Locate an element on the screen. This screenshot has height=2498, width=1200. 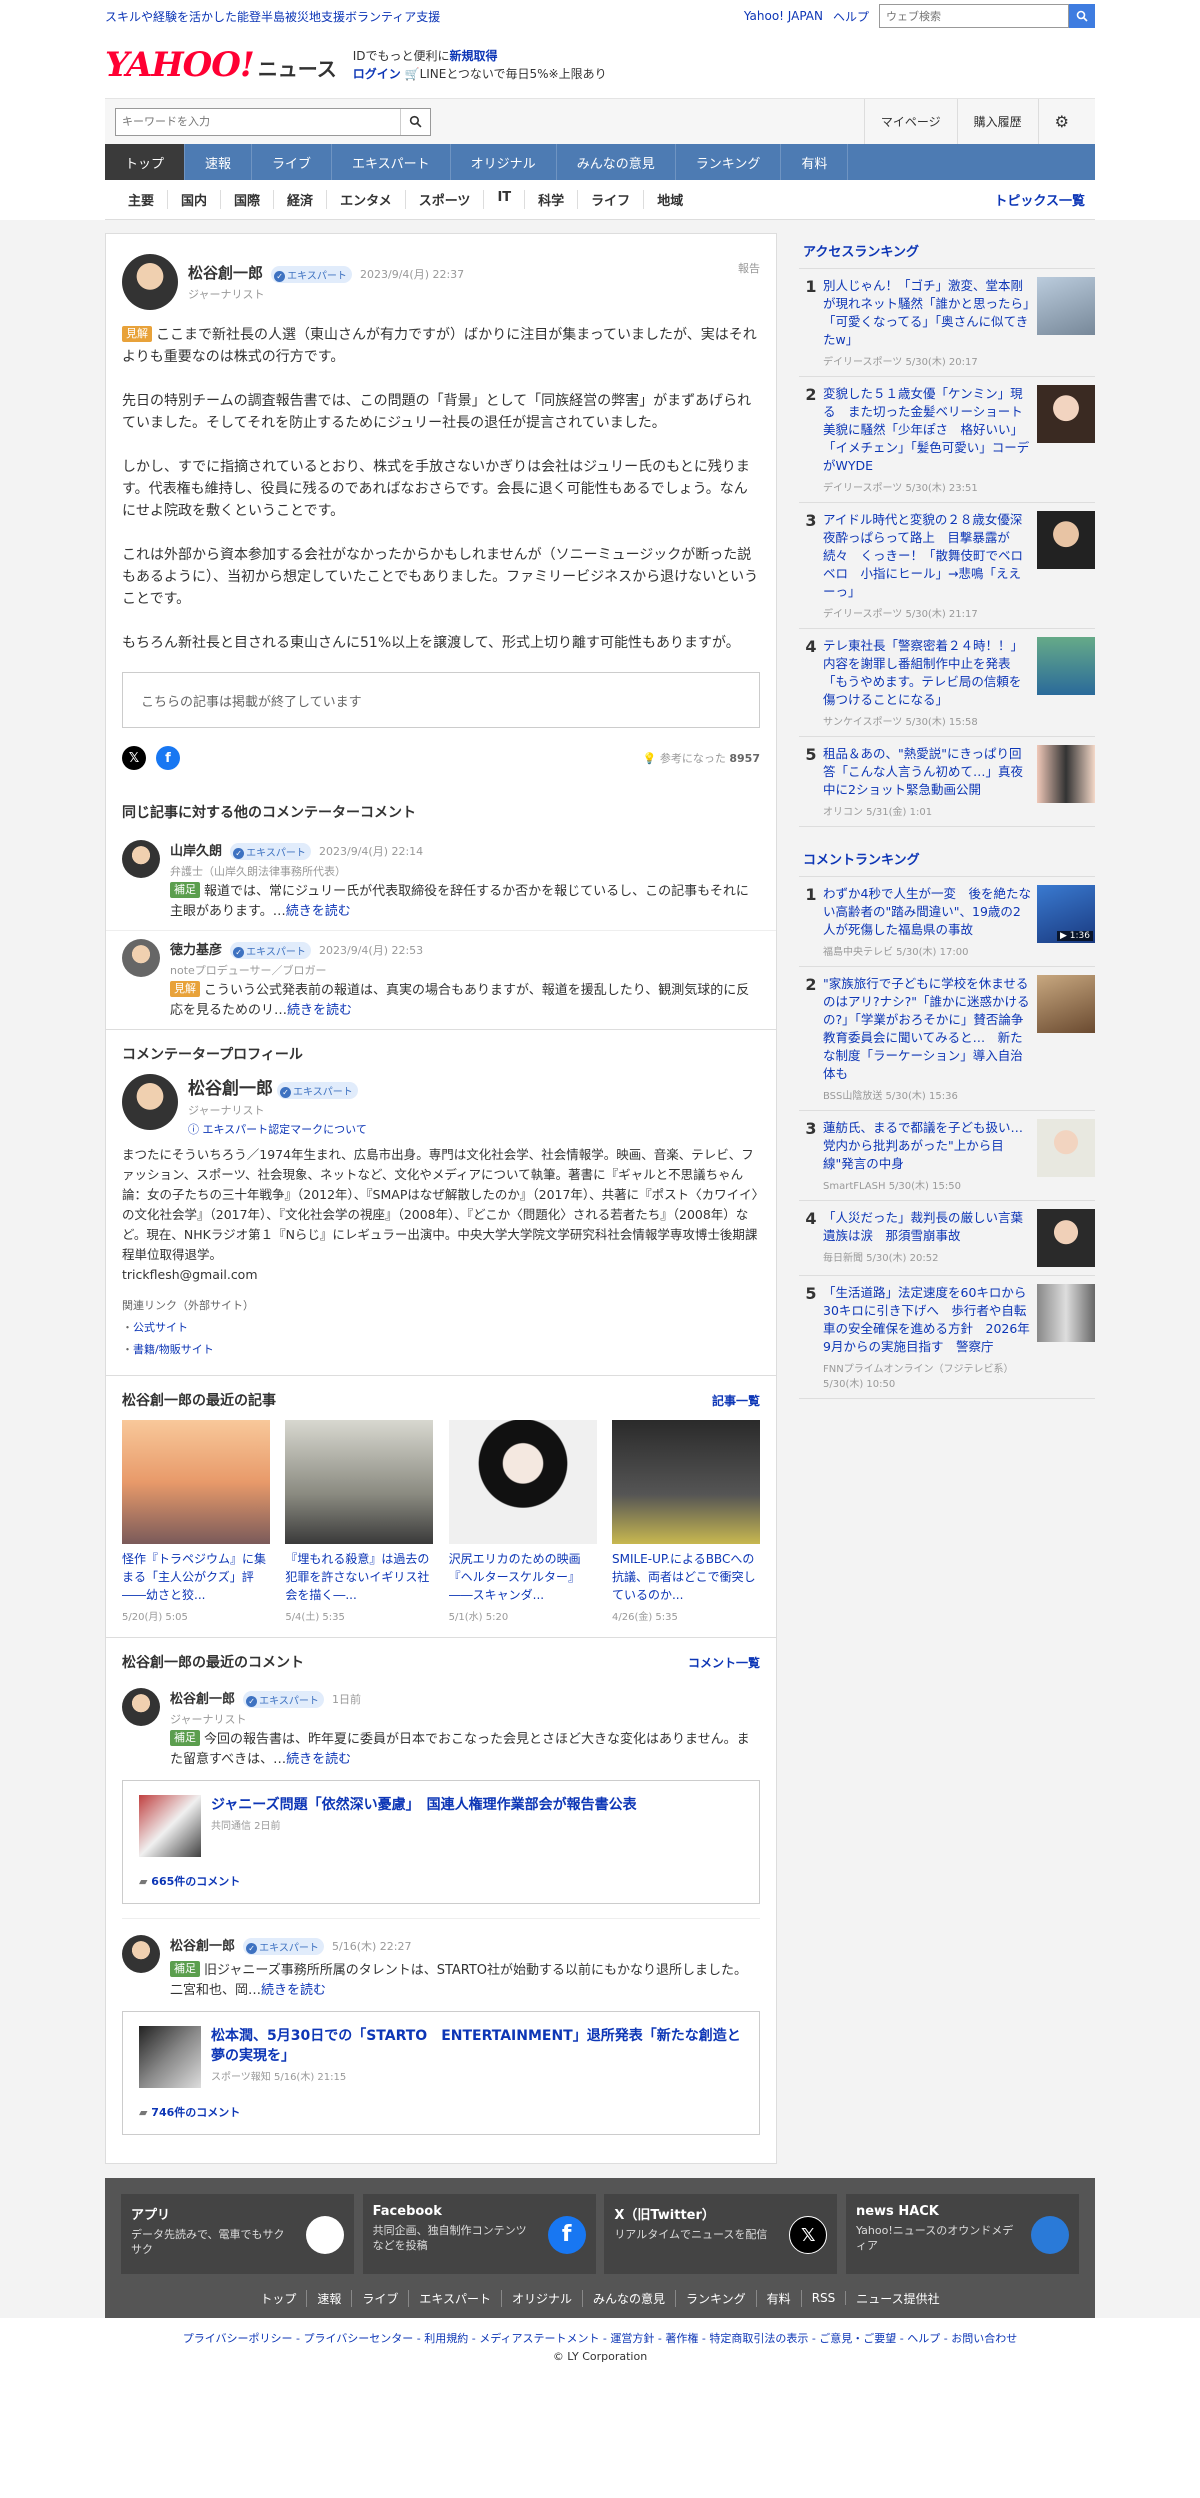
comment-count: ▰ 665件のコメント is located at coordinates (441, 1881).